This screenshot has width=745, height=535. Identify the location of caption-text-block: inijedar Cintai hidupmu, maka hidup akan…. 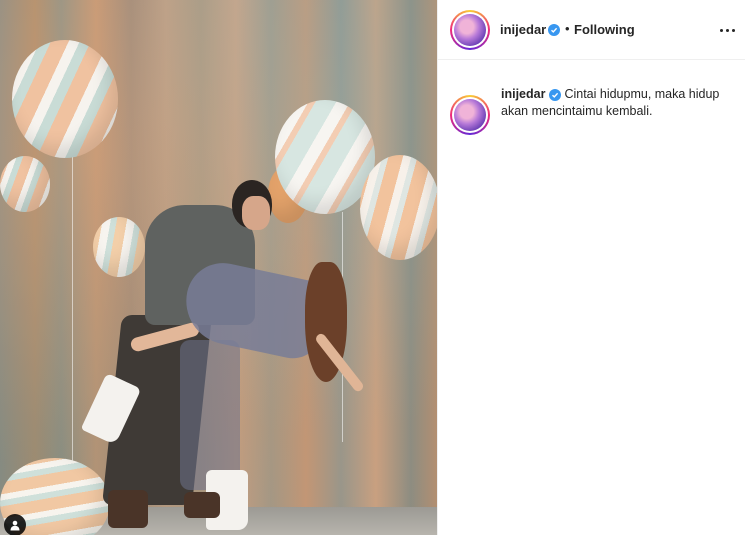
(617, 103).